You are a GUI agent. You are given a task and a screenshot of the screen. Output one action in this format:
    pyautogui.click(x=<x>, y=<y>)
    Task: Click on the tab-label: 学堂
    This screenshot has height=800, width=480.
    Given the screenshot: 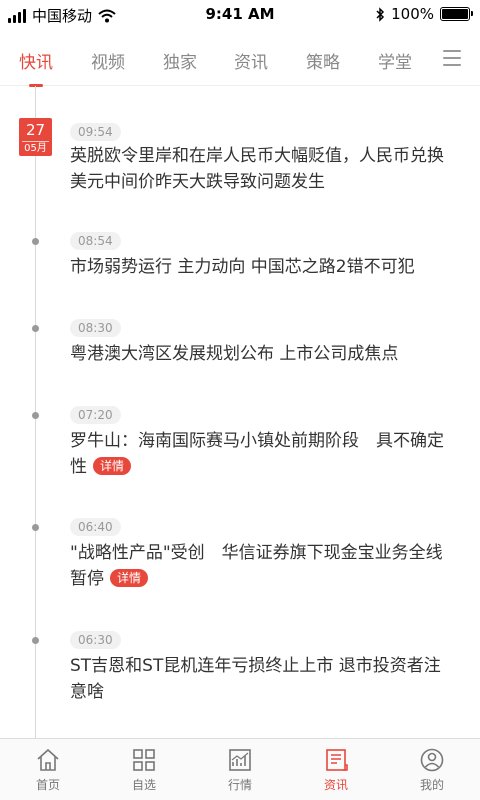 What is the action you would take?
    pyautogui.click(x=395, y=63)
    